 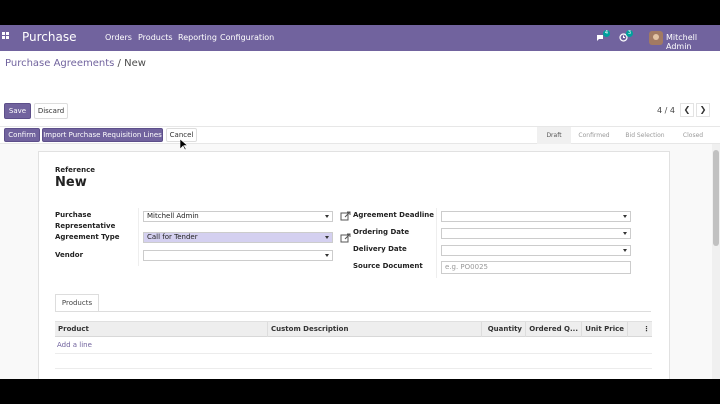 What do you see at coordinates (6, 36) in the screenshot?
I see `apps-menu-icon` at bounding box center [6, 36].